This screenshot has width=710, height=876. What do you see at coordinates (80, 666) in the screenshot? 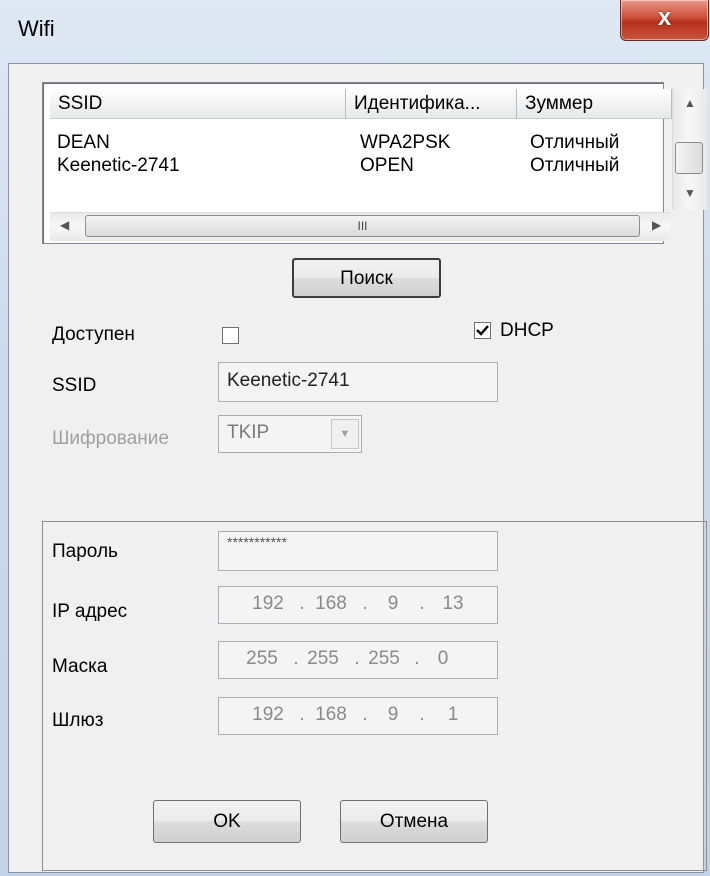
I see `mask-label: Маска` at bounding box center [80, 666].